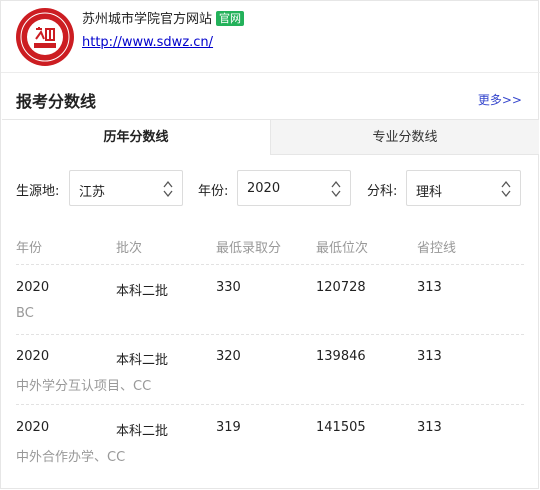  Describe the element at coordinates (382, 191) in the screenshot. I see `subject-label: 分科:` at that location.